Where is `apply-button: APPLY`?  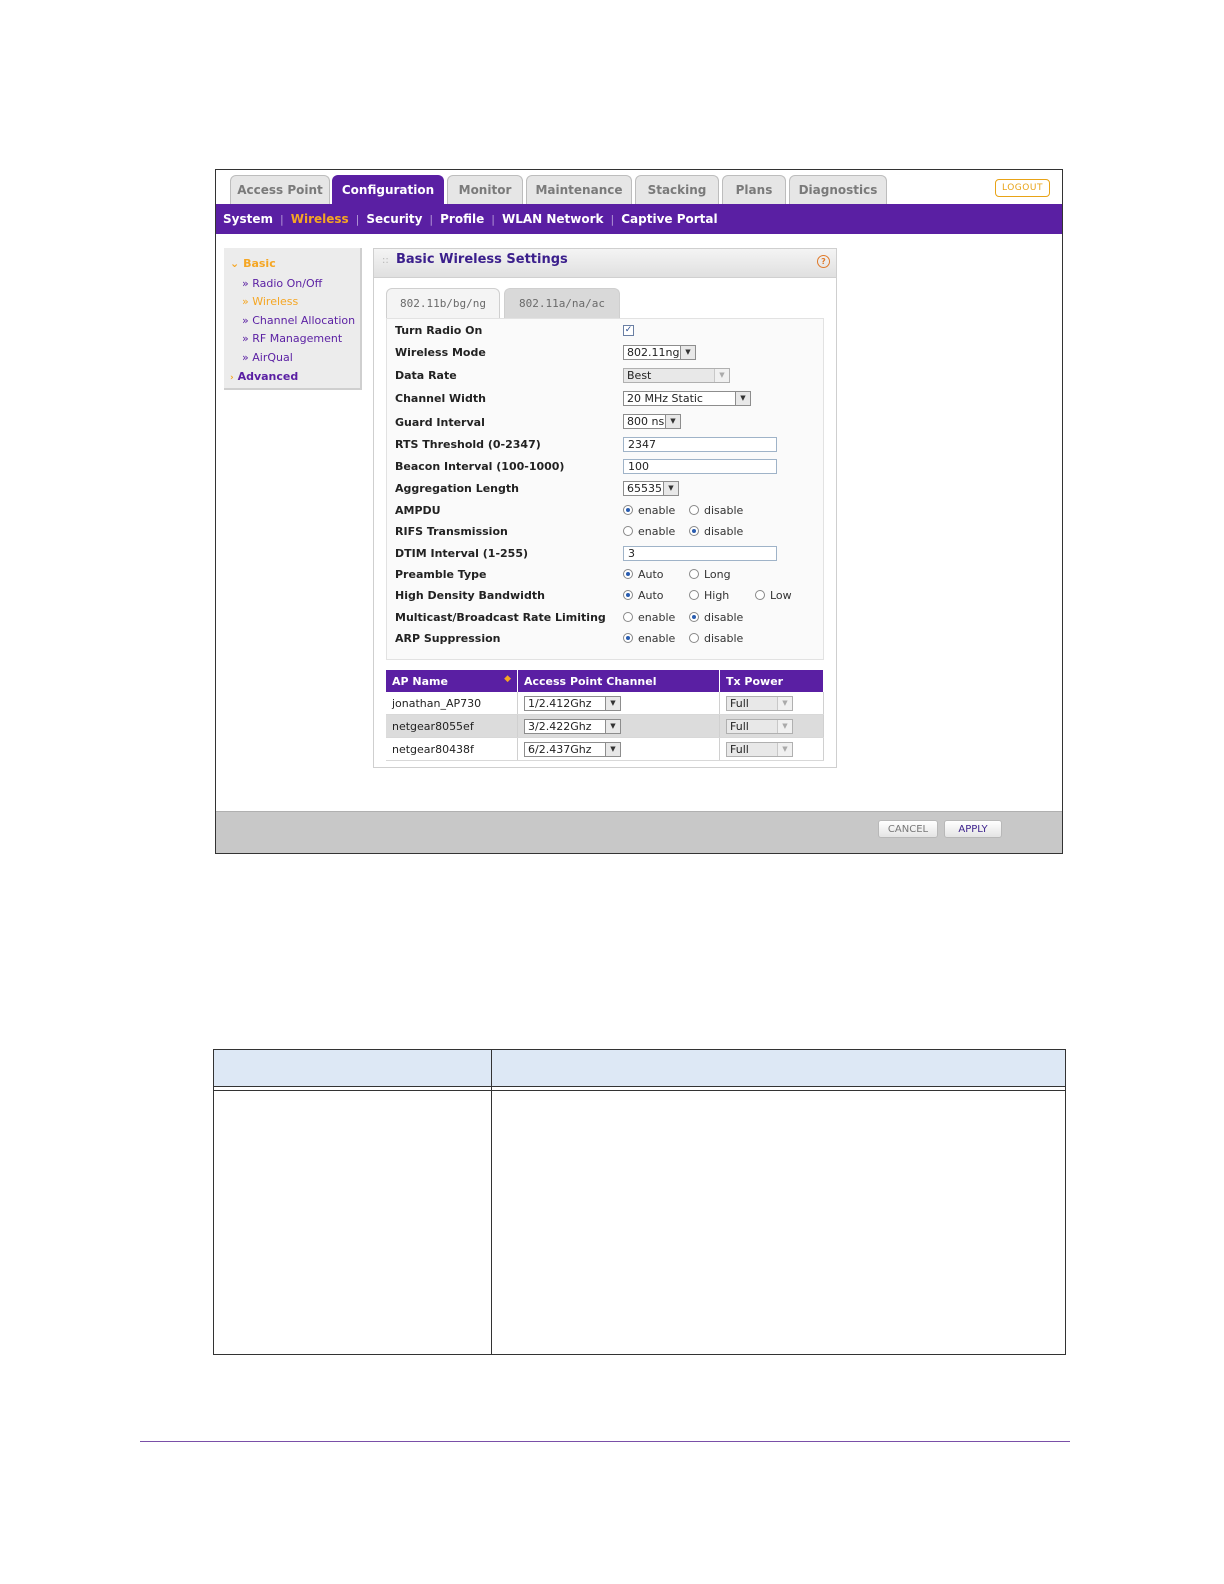 apply-button: APPLY is located at coordinates (973, 829).